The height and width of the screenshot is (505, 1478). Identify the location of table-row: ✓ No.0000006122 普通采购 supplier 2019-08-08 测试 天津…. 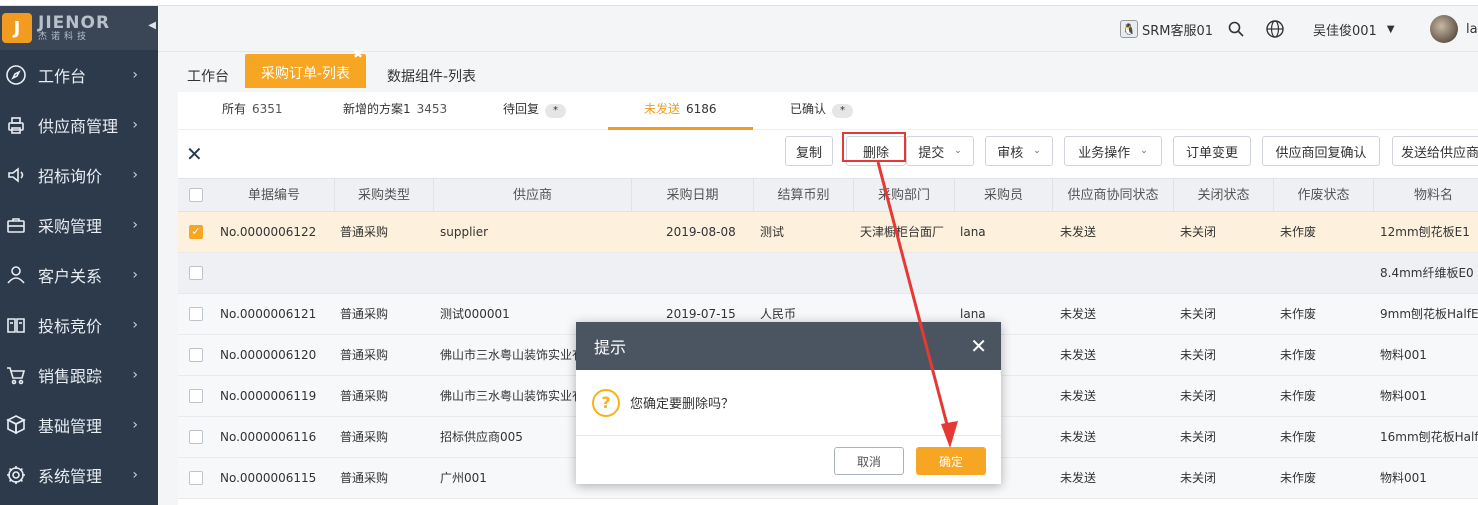
(828, 232).